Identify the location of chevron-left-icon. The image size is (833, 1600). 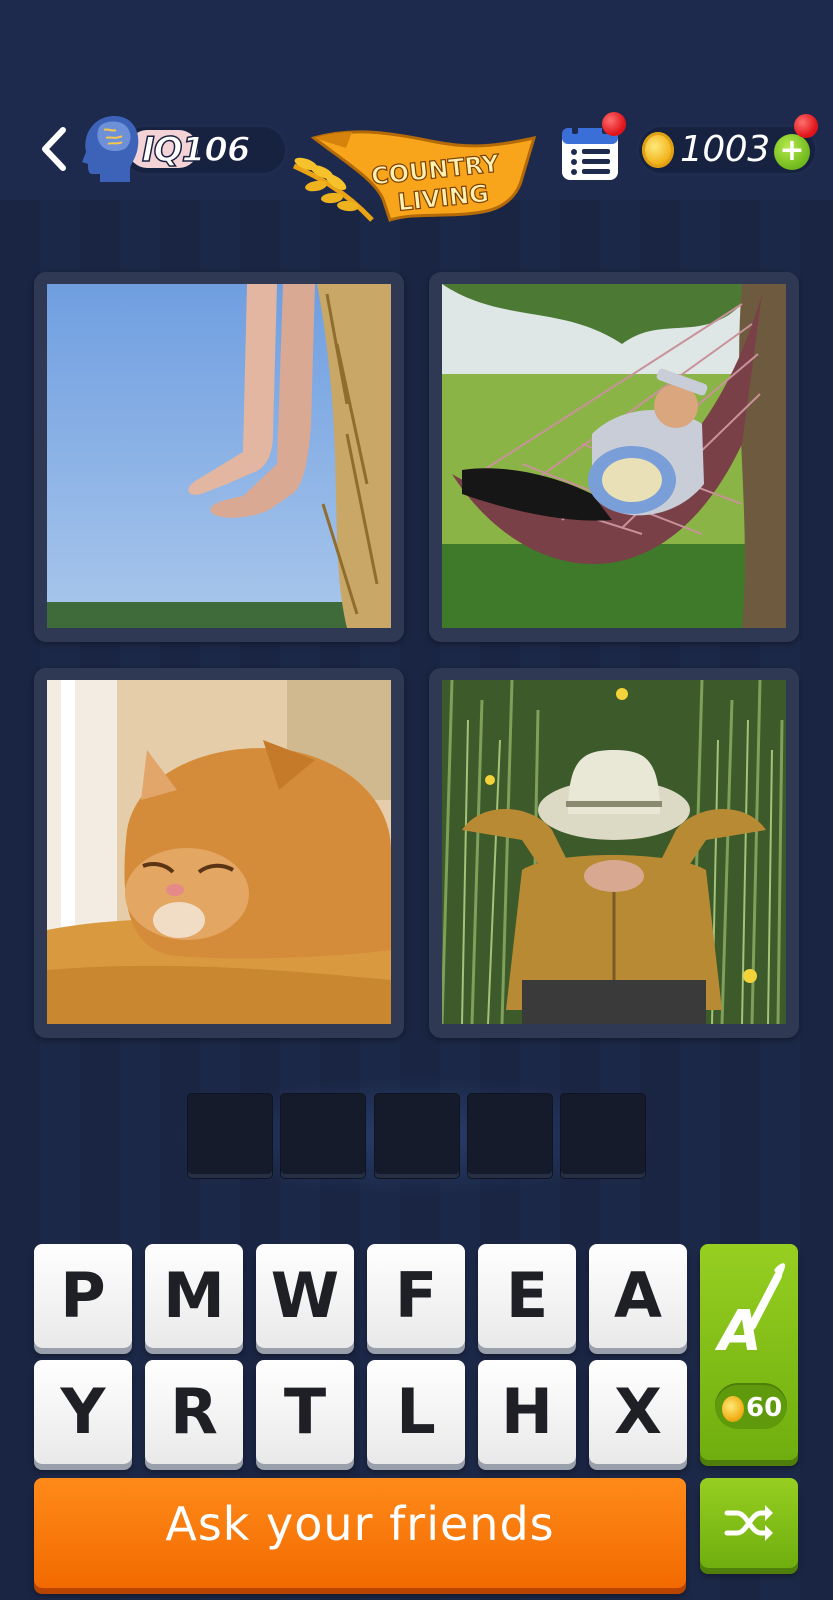
(54, 149).